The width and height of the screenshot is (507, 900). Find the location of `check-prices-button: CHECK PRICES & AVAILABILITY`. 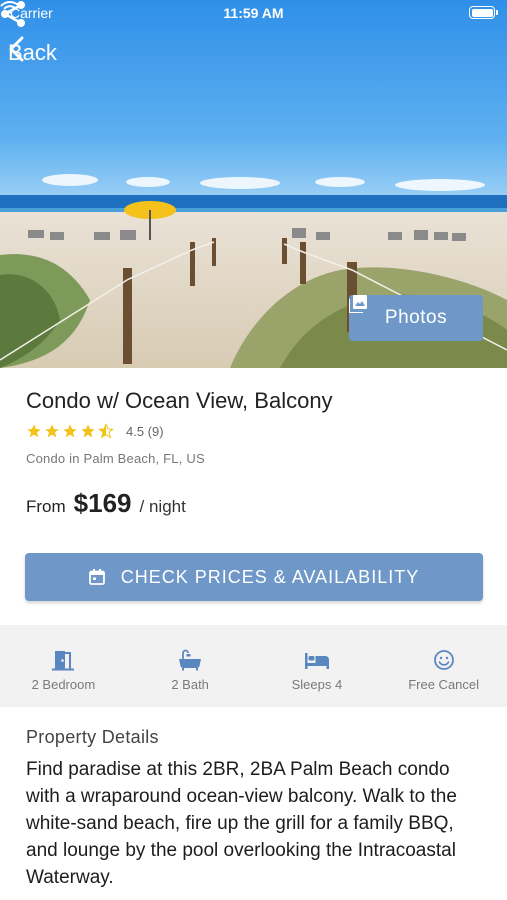

check-prices-button: CHECK PRICES & AVAILABILITY is located at coordinates (254, 577).